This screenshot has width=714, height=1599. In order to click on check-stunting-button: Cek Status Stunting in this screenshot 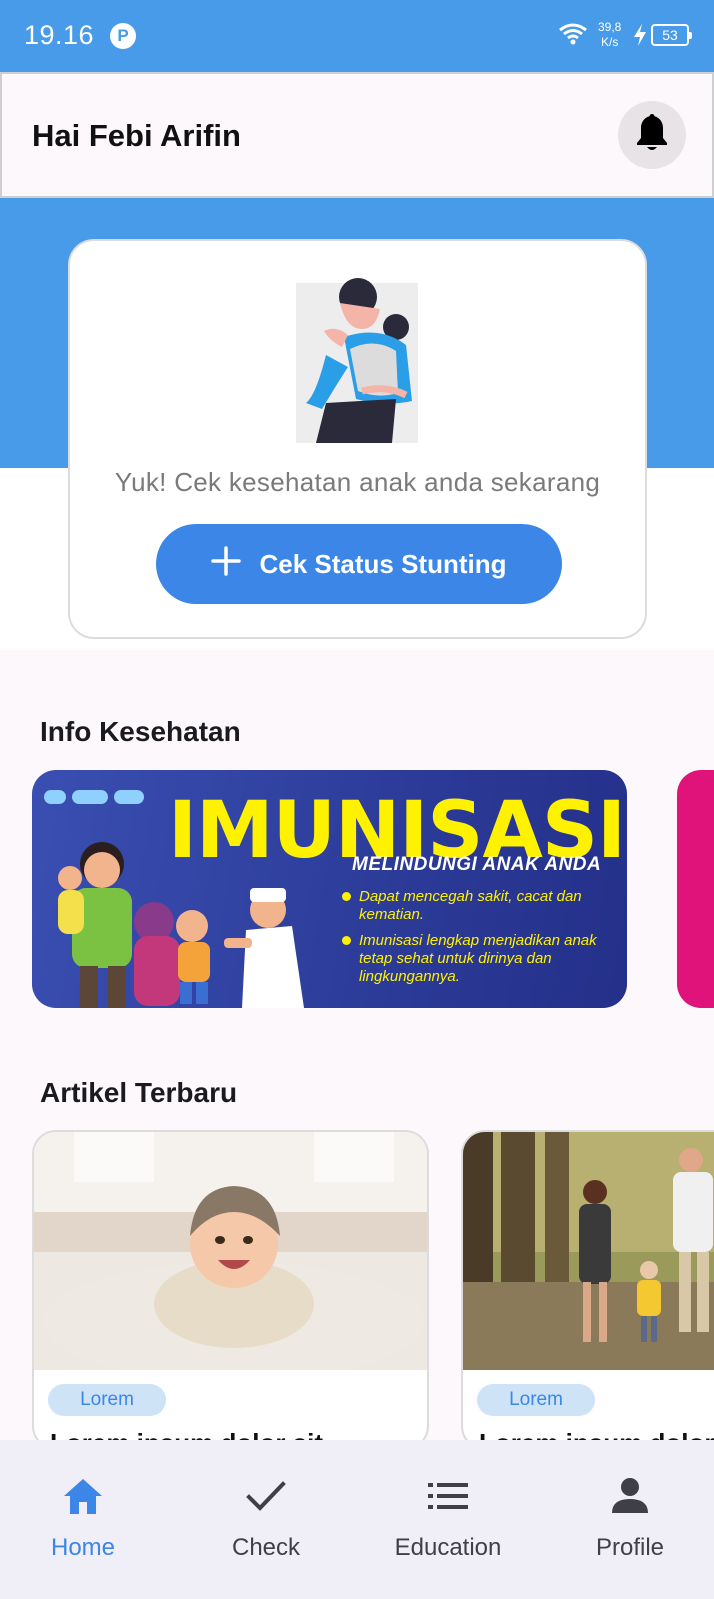, I will do `click(359, 564)`.